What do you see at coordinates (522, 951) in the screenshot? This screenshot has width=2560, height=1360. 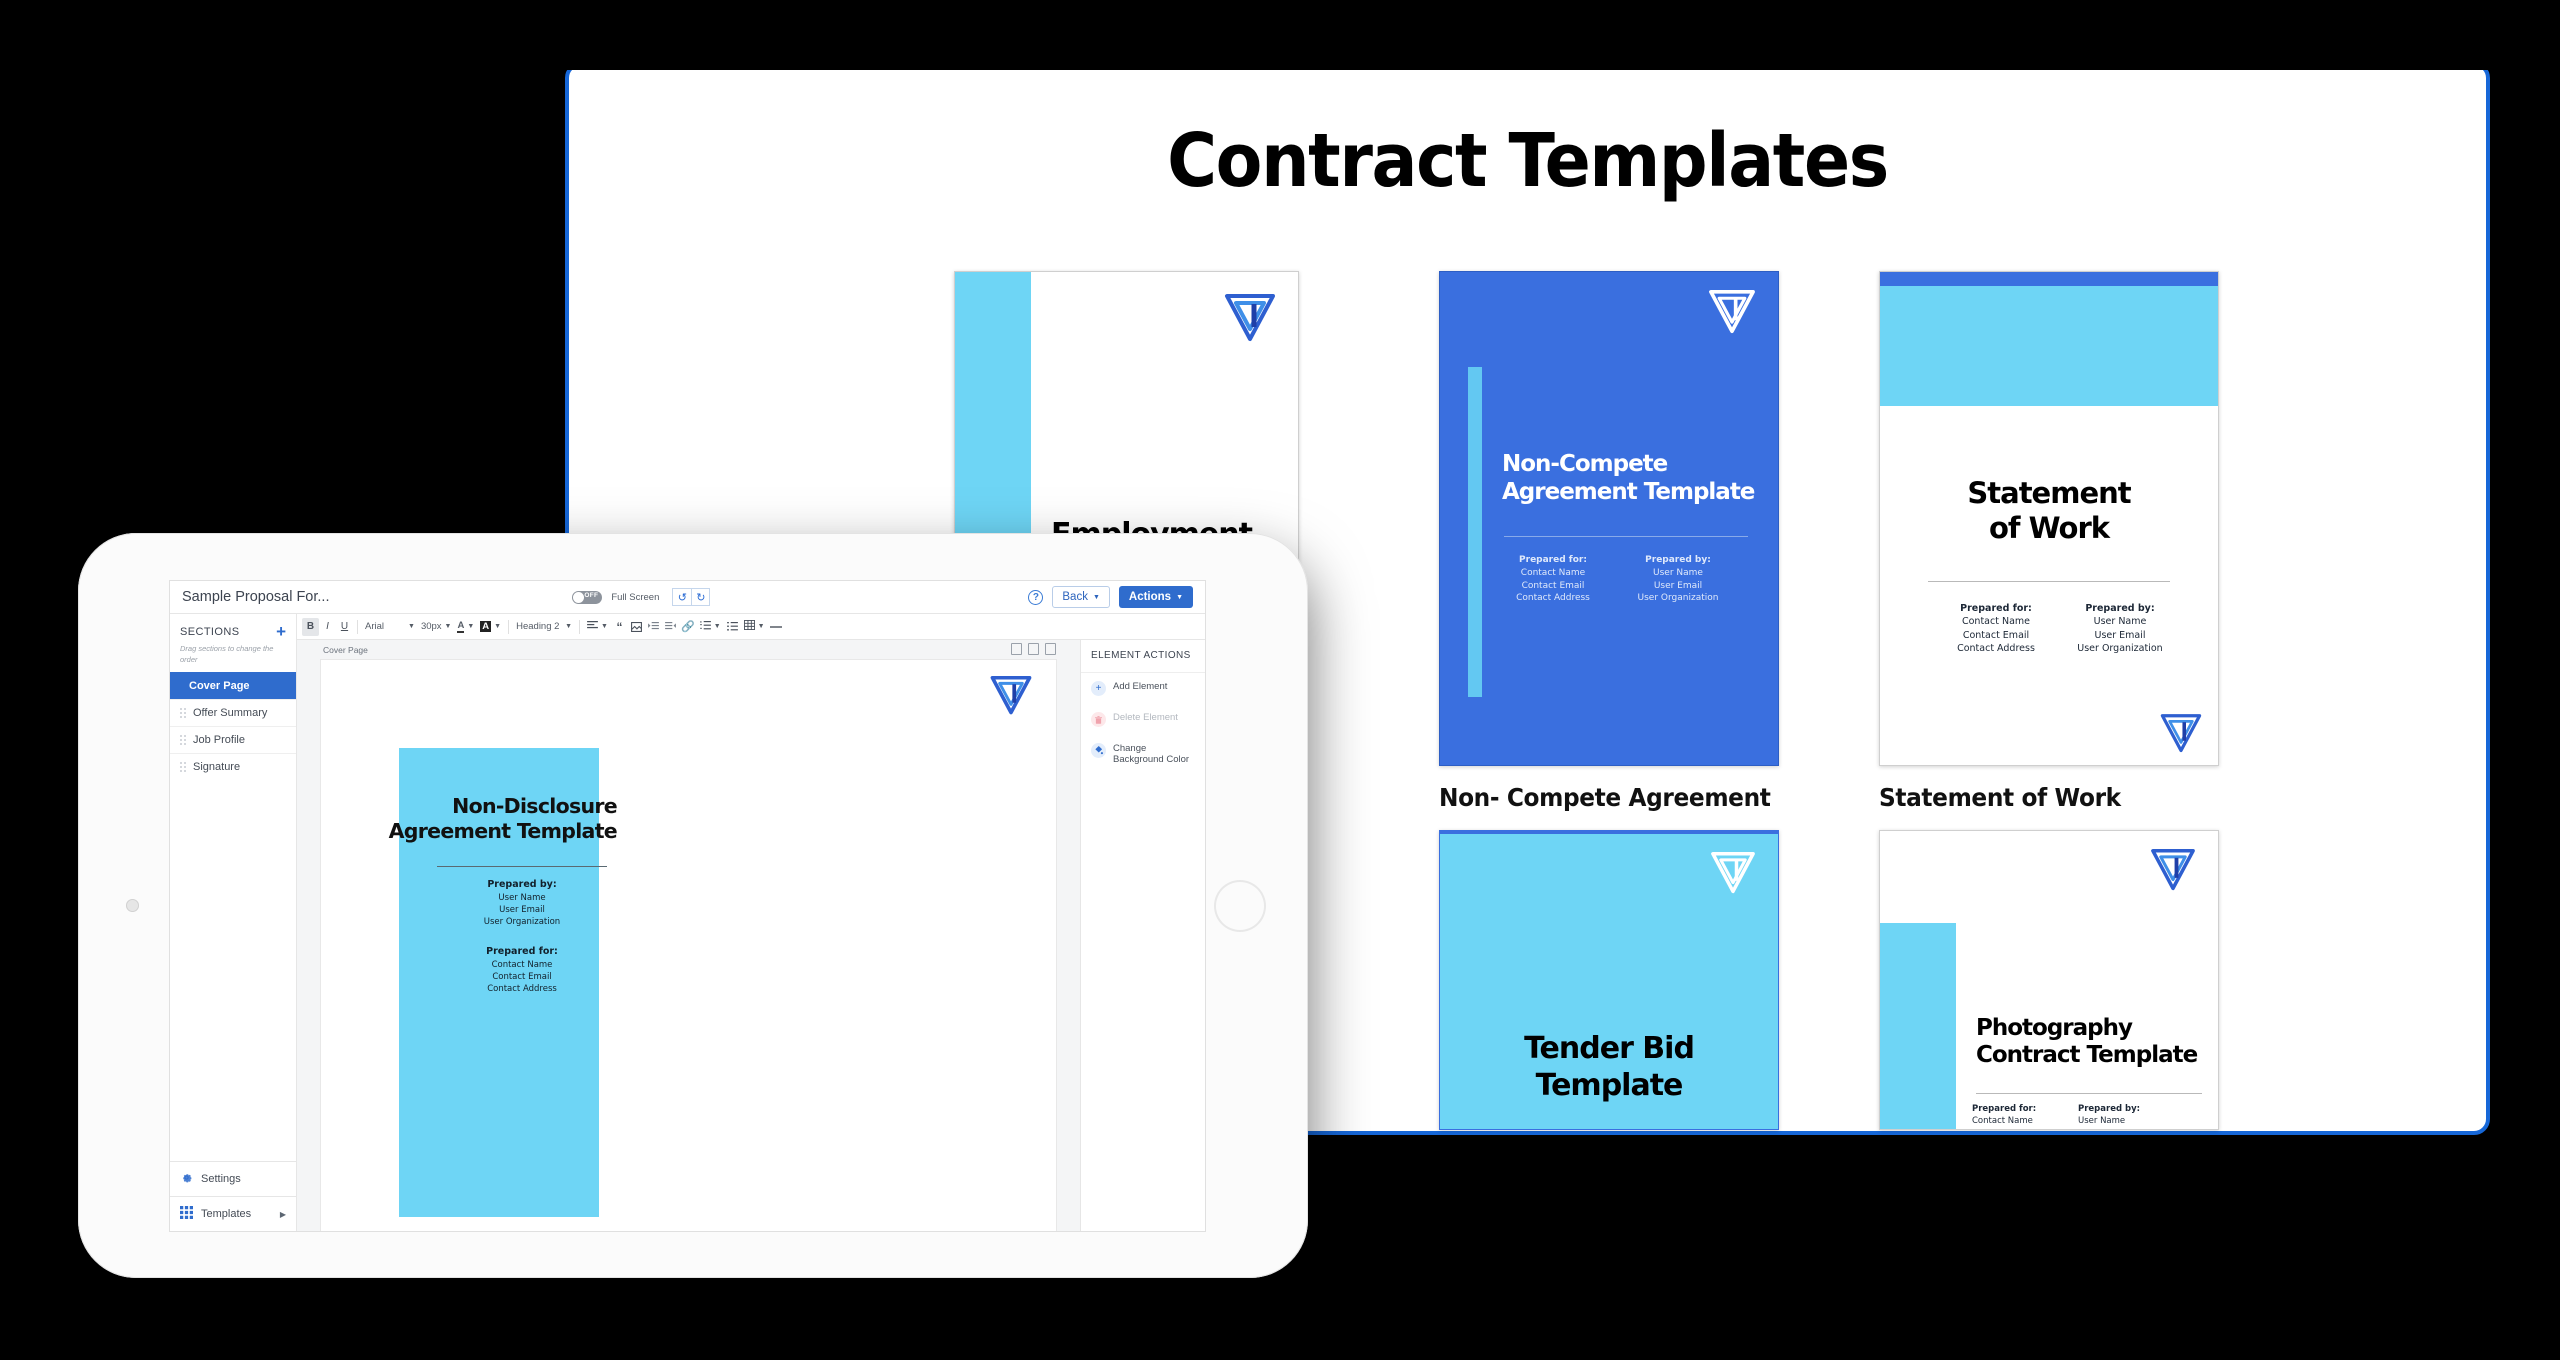 I see `prepared-for-label: Prepared for:` at bounding box center [522, 951].